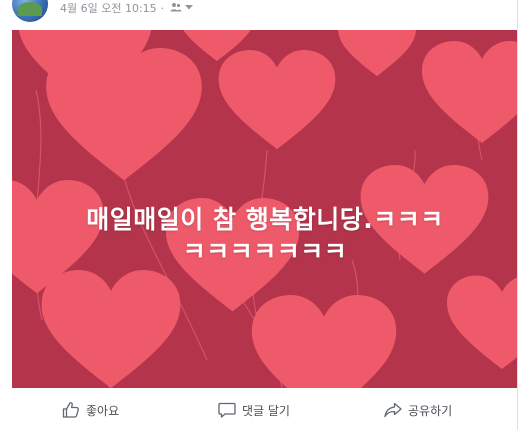 The height and width of the screenshot is (430, 518). I want to click on share-button: 공유하기, so click(418, 410).